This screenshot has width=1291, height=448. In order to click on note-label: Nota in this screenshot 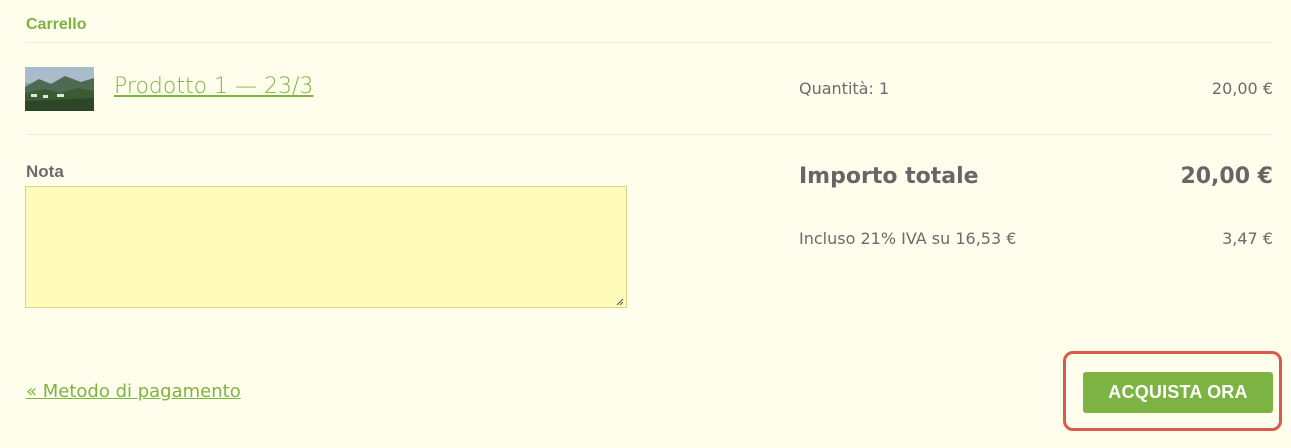, I will do `click(45, 171)`.